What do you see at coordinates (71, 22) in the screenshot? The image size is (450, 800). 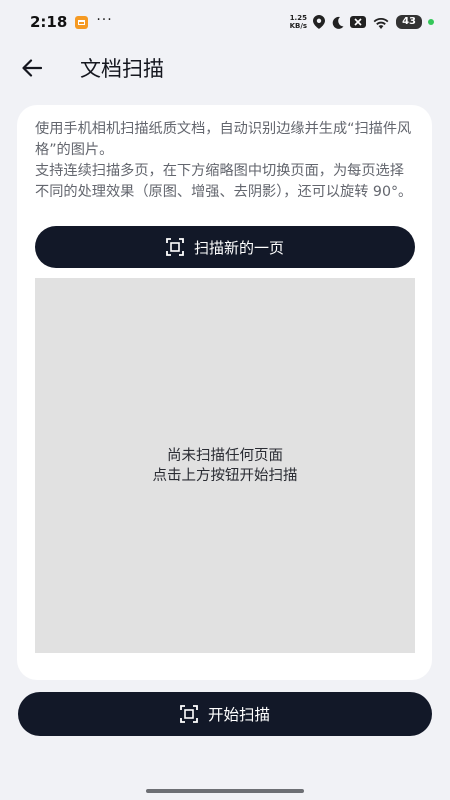 I see `status-left: 2:18 ···` at bounding box center [71, 22].